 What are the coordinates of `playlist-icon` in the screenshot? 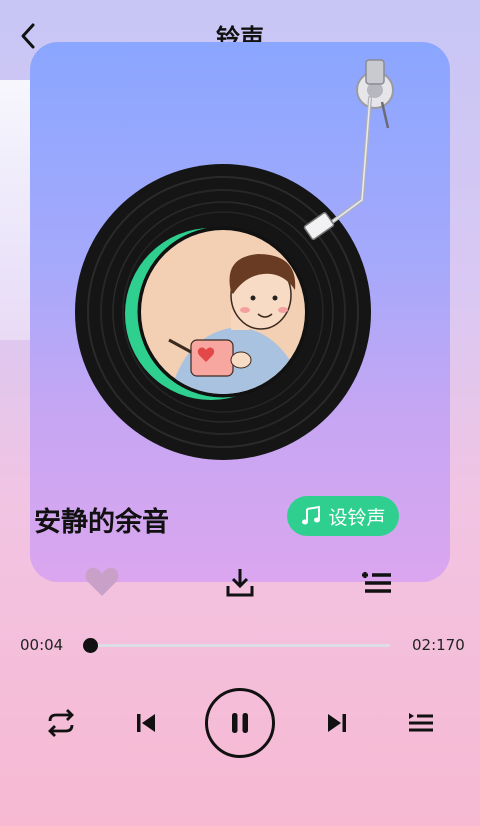 It's located at (421, 722).